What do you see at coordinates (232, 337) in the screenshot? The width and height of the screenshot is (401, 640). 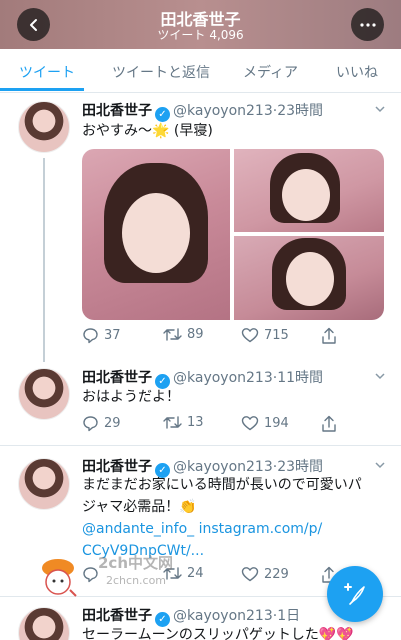 I see `tweet-actions: 37 89 715` at bounding box center [232, 337].